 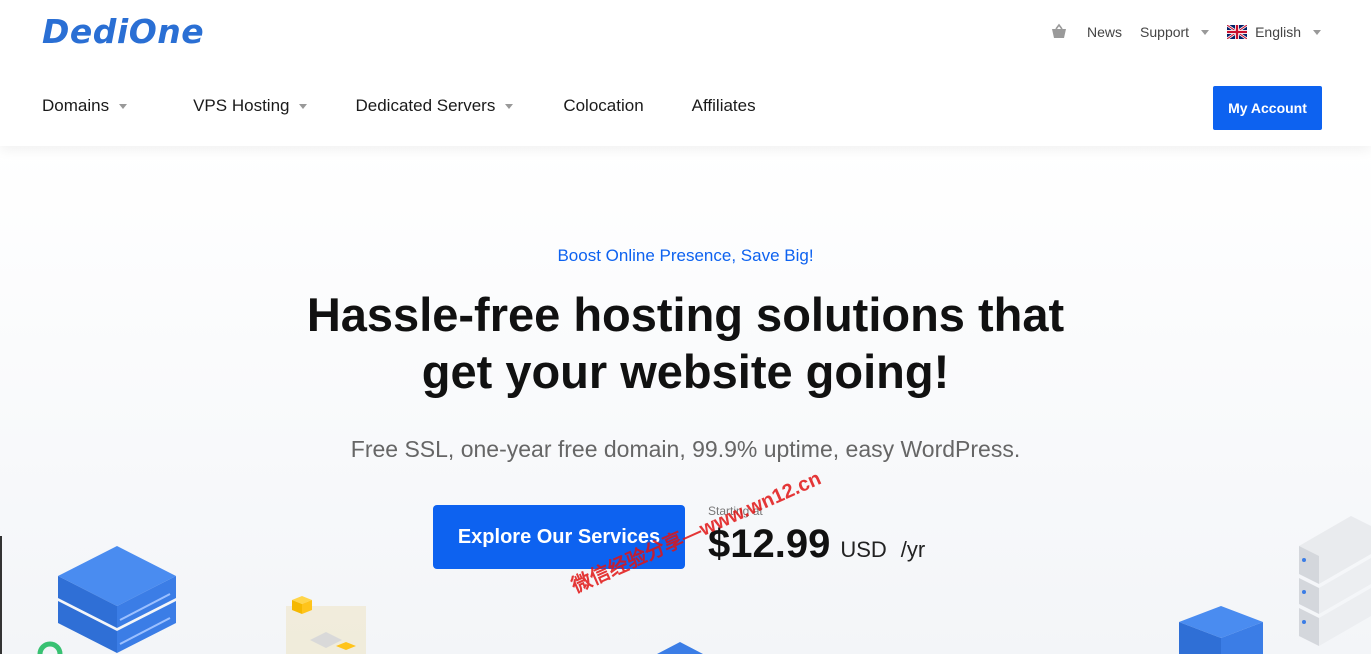 I want to click on news-label: News, so click(x=1105, y=32).